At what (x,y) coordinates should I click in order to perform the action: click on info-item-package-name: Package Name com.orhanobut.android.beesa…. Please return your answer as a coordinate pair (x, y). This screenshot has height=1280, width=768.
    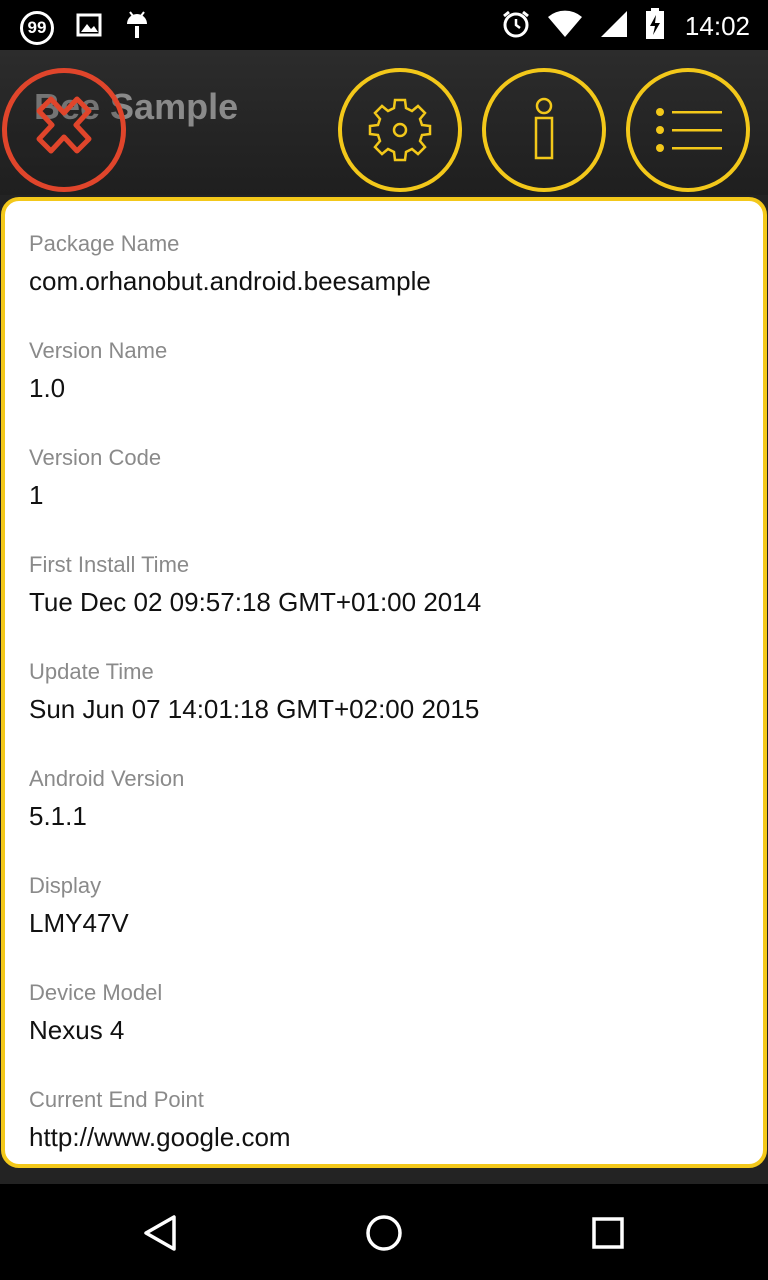
    Looking at the image, I should click on (384, 282).